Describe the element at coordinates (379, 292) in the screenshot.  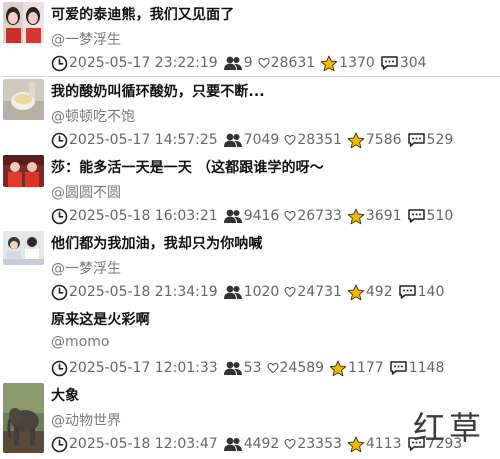
I see `favorite-count: 492` at that location.